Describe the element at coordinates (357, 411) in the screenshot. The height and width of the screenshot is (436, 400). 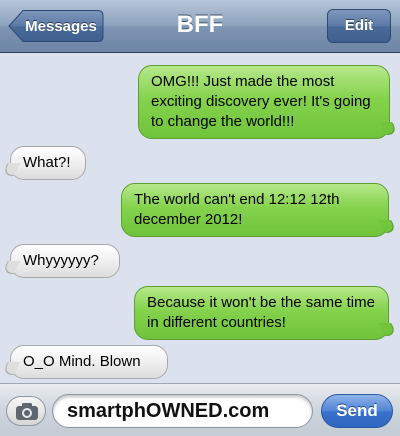
I see `send-button: Send` at that location.